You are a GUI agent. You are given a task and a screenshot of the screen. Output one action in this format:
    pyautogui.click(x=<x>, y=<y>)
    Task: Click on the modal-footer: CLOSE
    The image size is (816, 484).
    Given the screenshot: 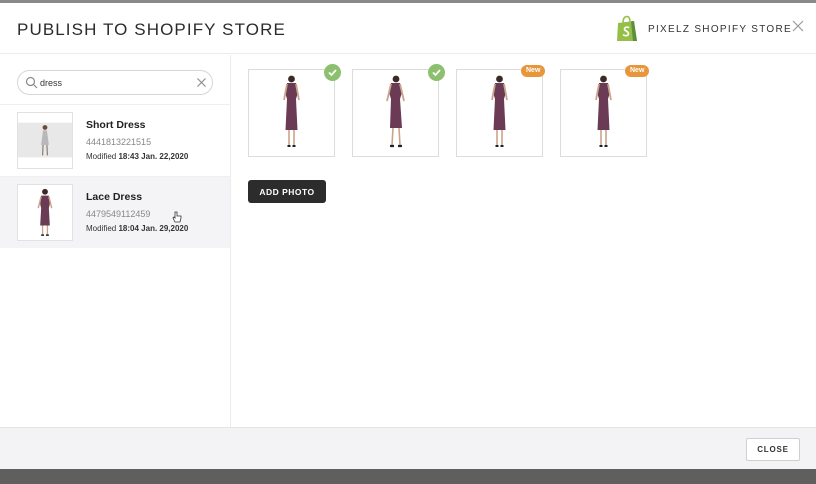 What is the action you would take?
    pyautogui.click(x=408, y=448)
    